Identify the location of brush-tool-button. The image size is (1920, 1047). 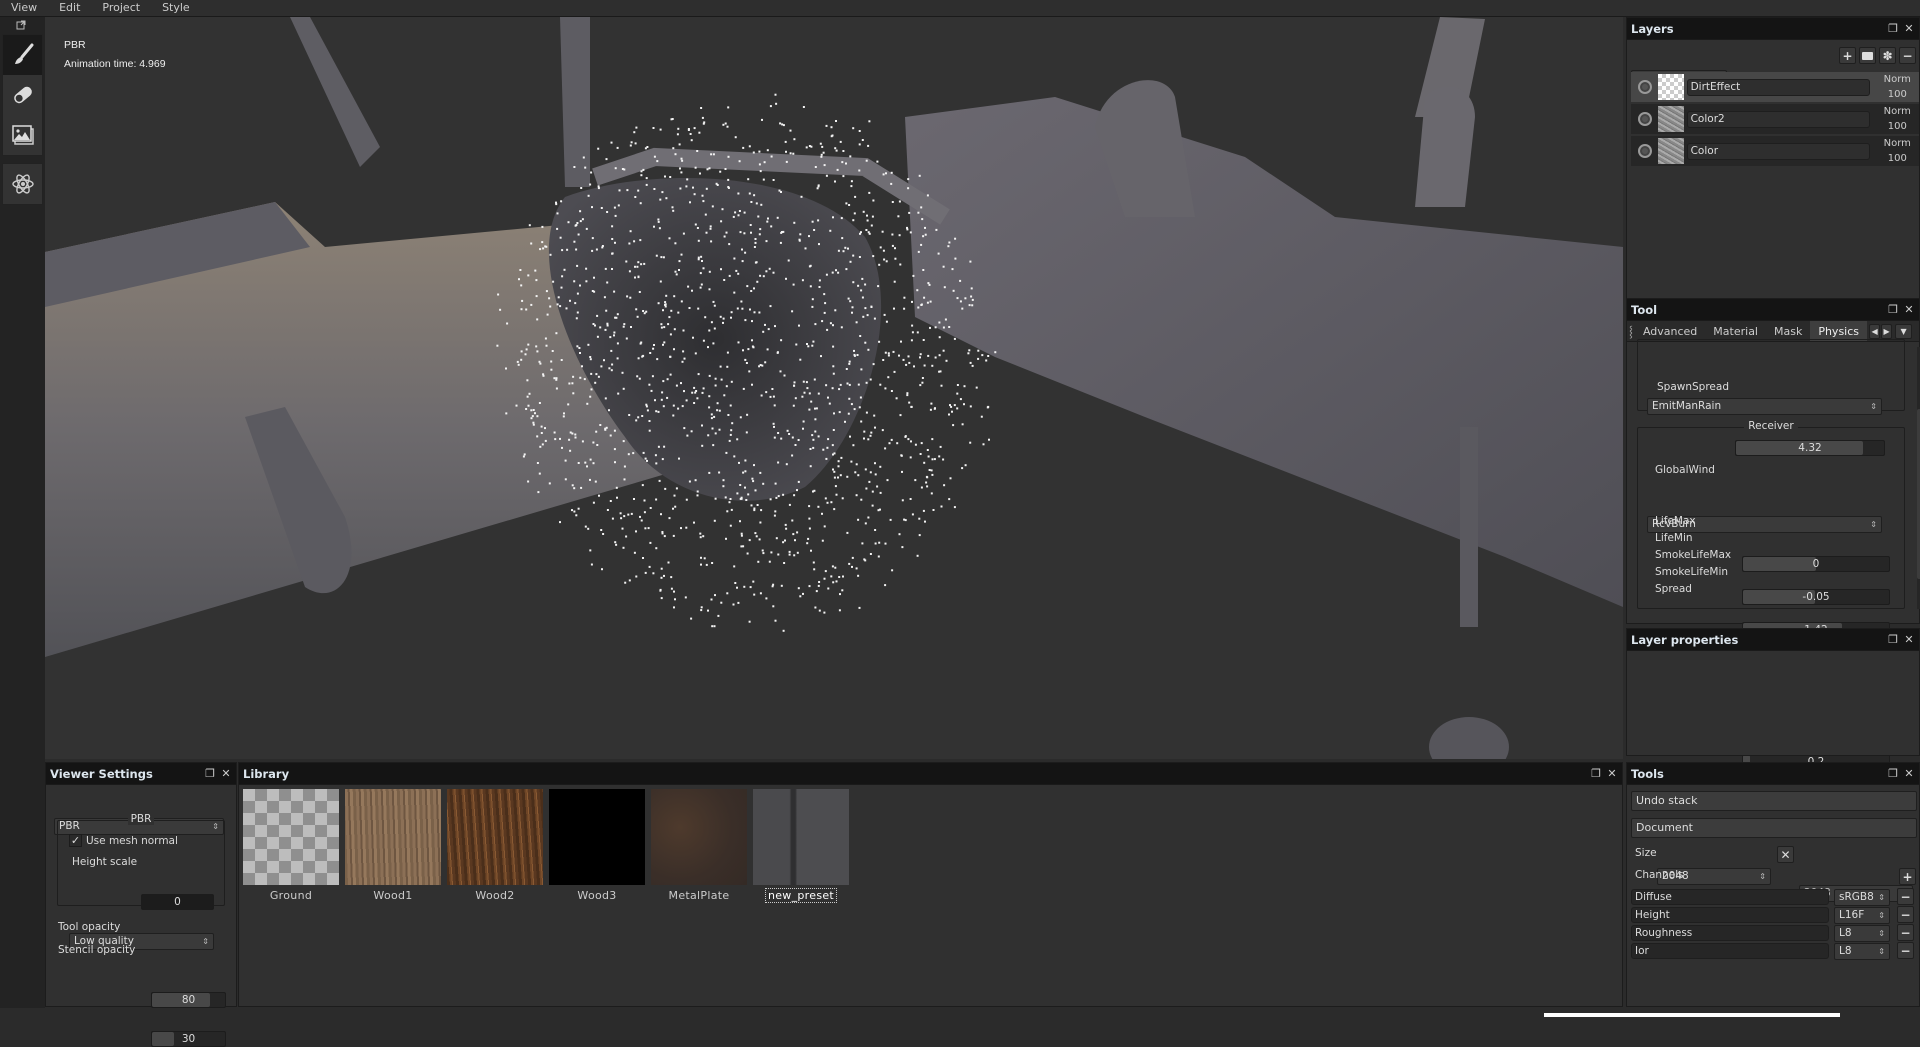
(22, 55).